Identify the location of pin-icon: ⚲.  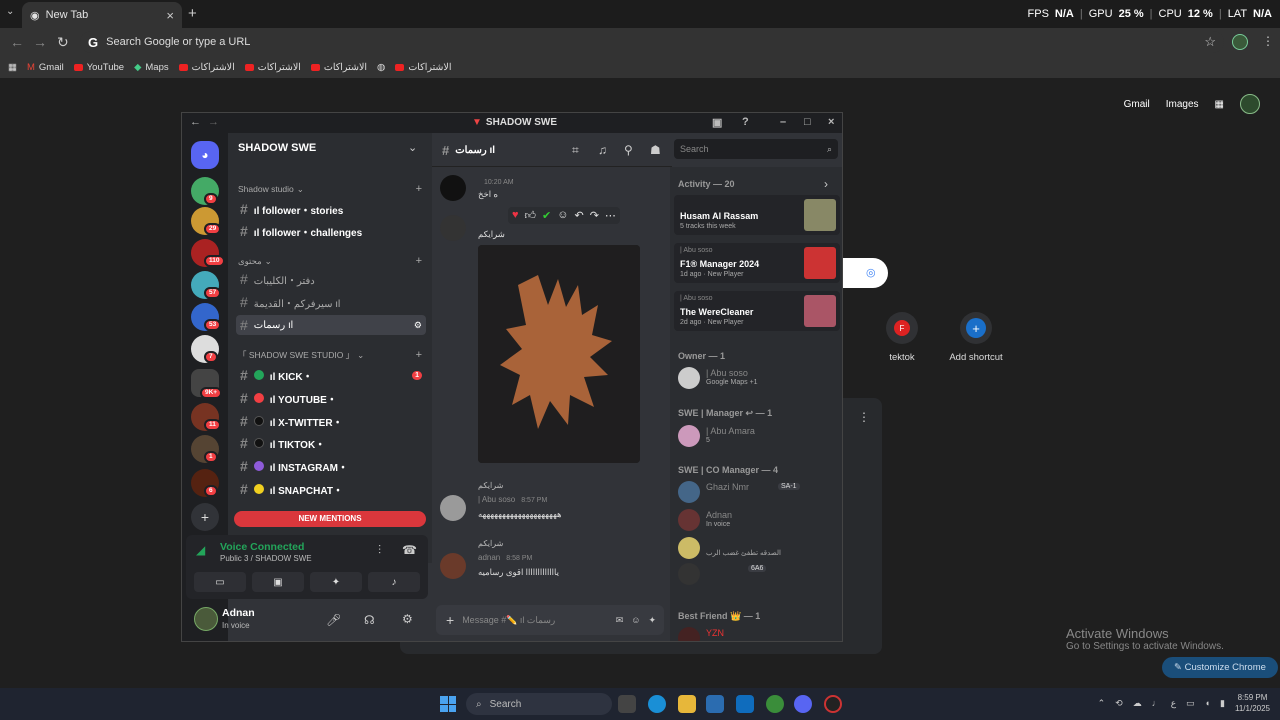
(628, 150).